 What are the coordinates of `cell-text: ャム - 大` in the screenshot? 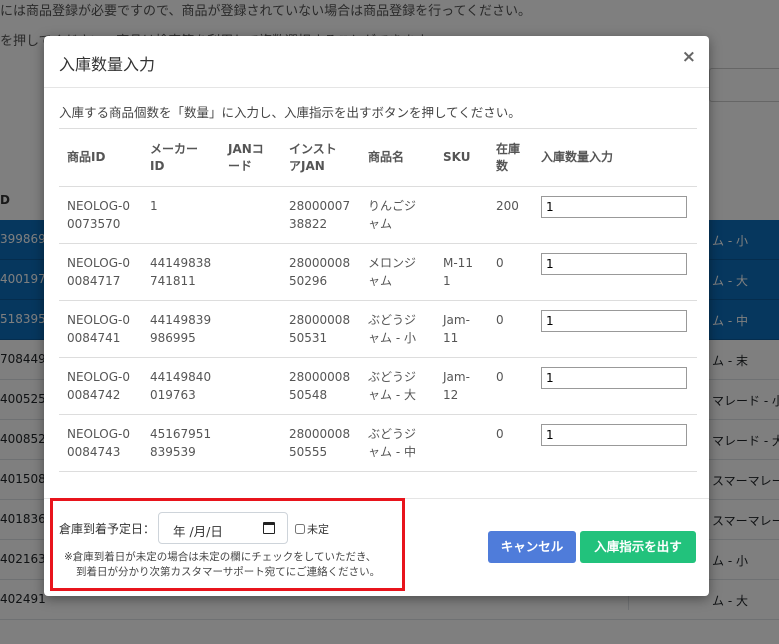 It's located at (392, 395).